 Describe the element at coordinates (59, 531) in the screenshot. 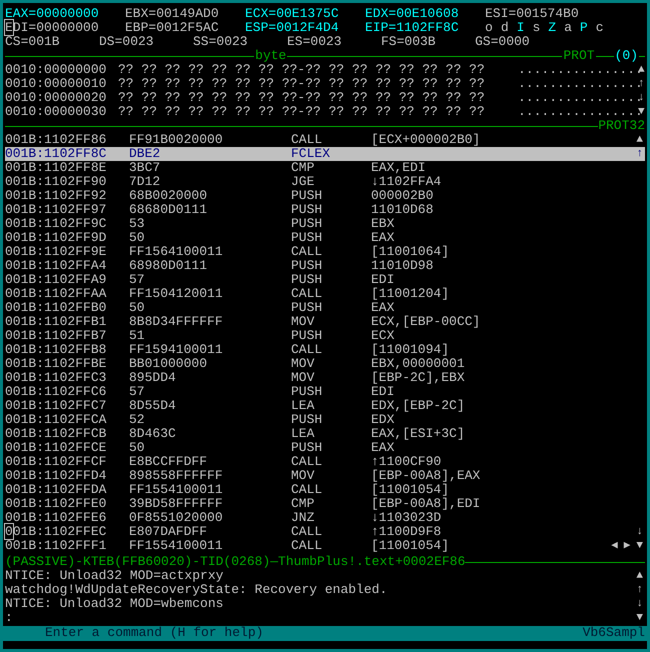

I see `code-address: 01B:1102FFEC` at that location.